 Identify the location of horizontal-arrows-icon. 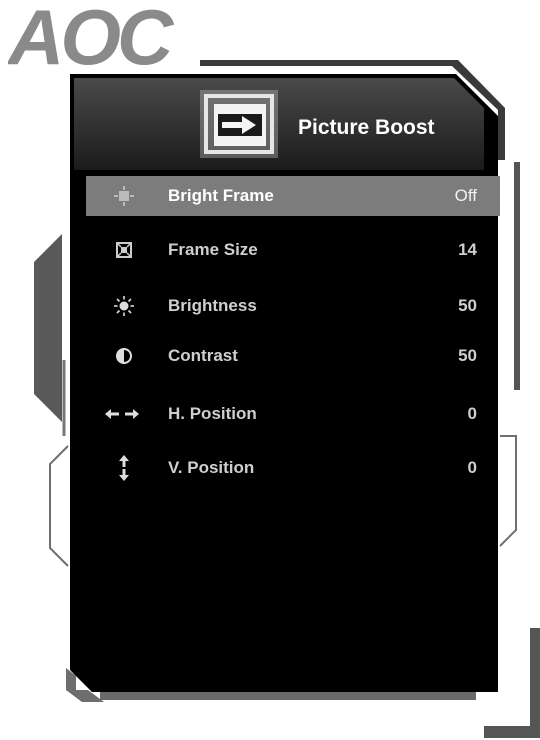
(122, 414).